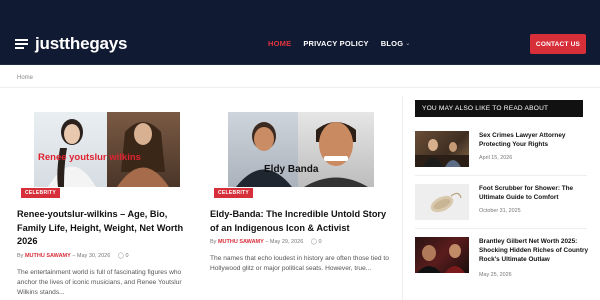 The image size is (600, 300). What do you see at coordinates (286, 242) in the screenshot?
I see `post-date: May 29, 2026` at bounding box center [286, 242].